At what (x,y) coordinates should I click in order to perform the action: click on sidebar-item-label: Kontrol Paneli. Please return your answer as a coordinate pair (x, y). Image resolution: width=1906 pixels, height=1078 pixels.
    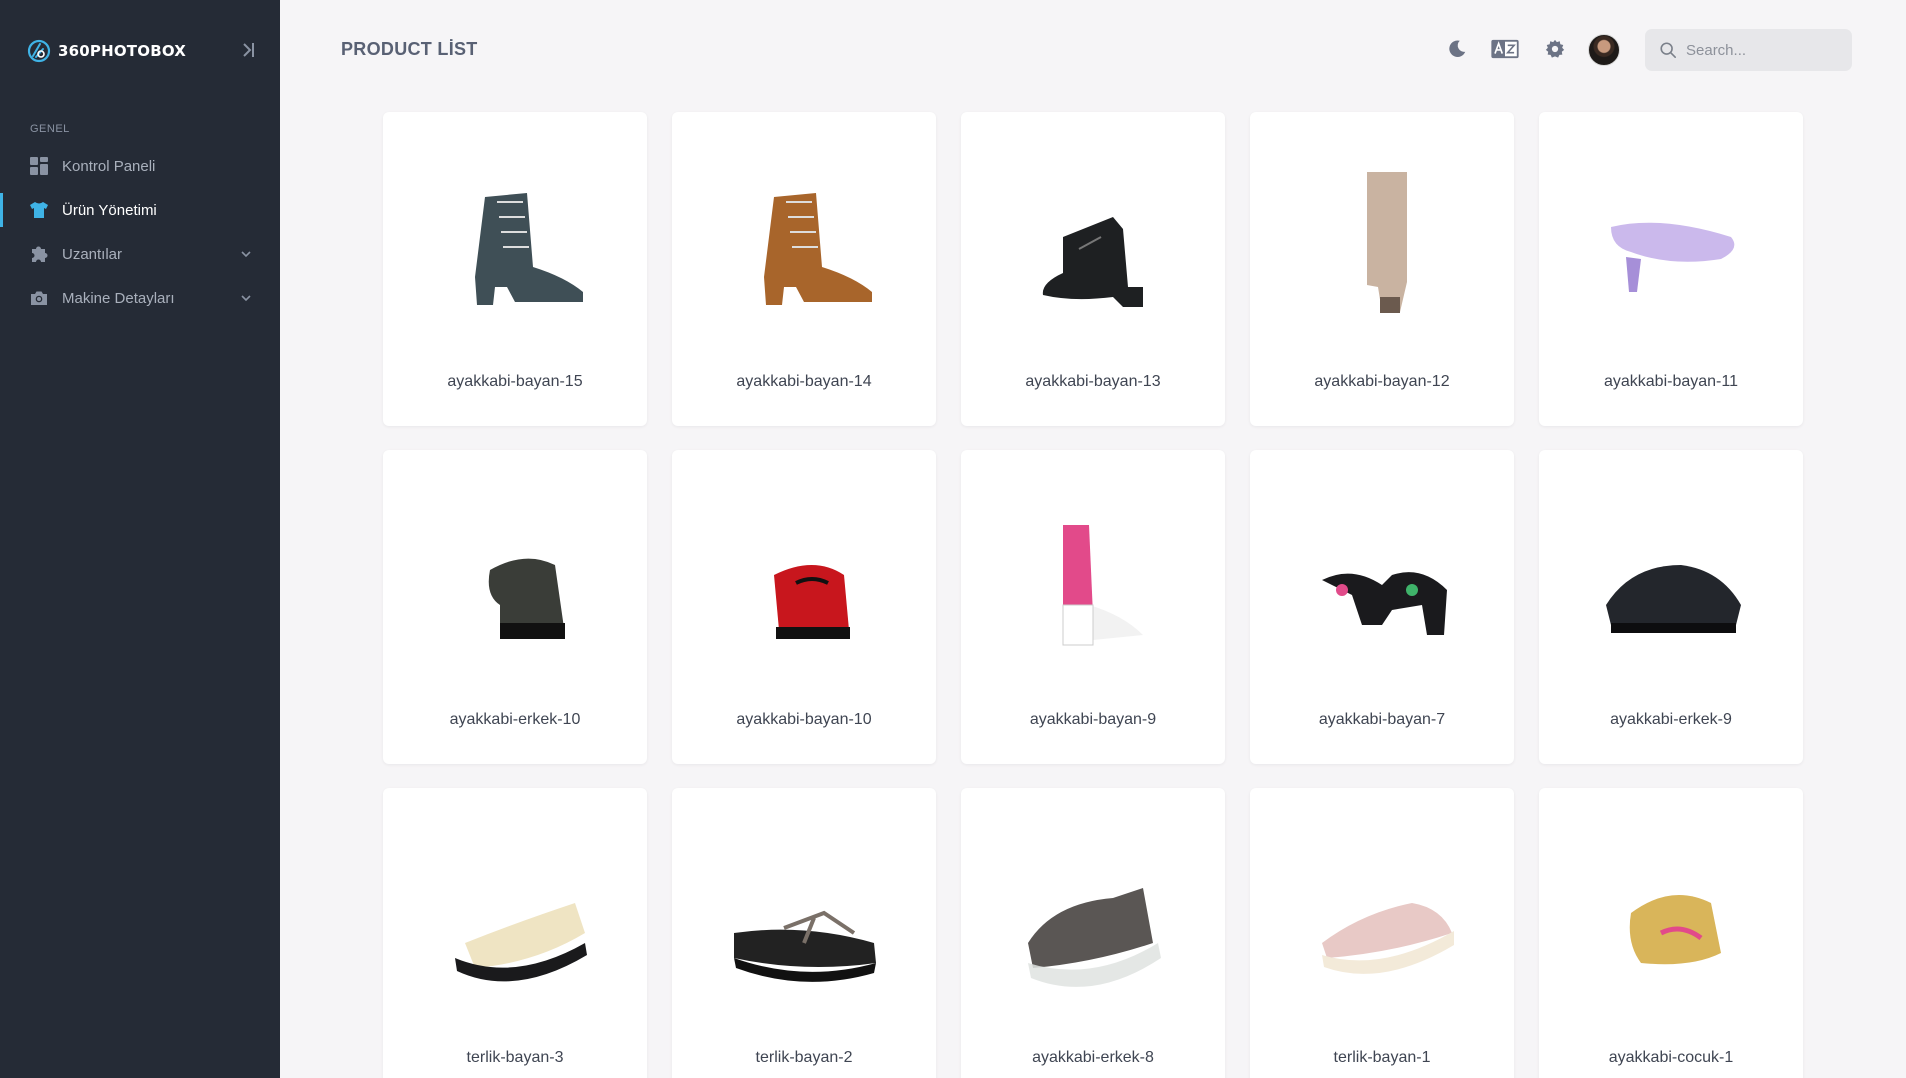
    Looking at the image, I should click on (109, 166).